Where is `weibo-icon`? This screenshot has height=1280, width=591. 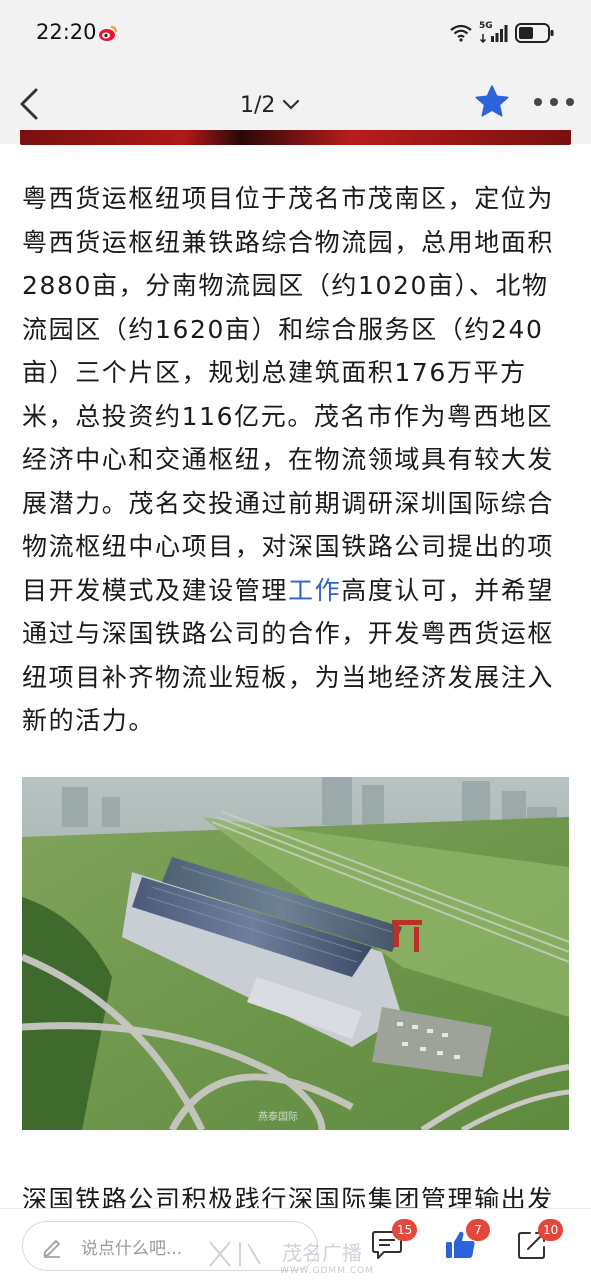 weibo-icon is located at coordinates (108, 33).